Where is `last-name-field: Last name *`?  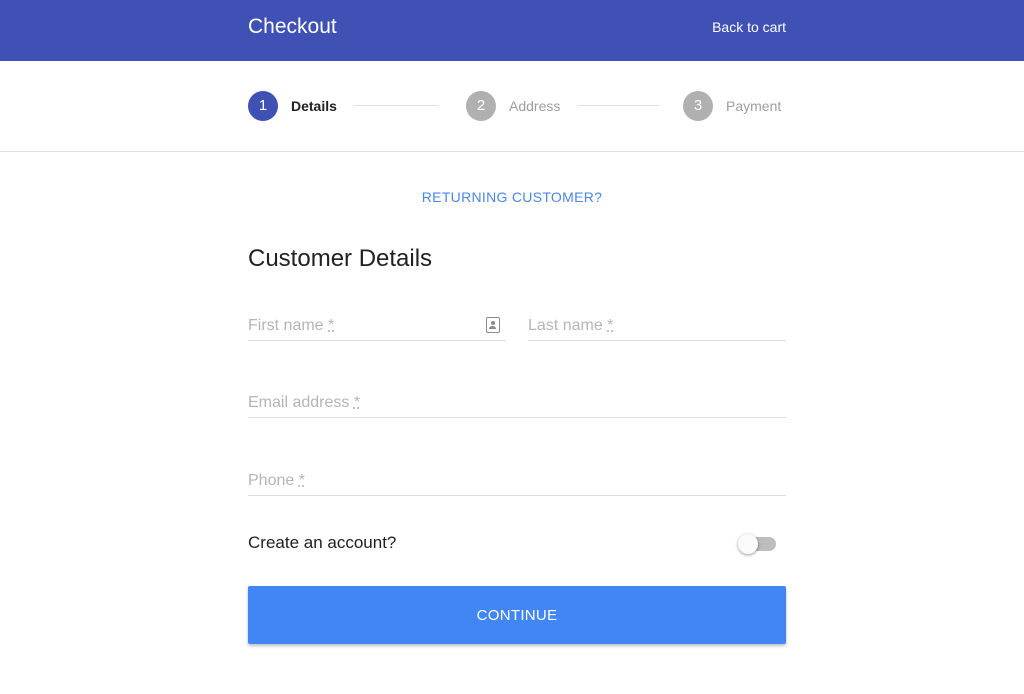 last-name-field: Last name * is located at coordinates (657, 327).